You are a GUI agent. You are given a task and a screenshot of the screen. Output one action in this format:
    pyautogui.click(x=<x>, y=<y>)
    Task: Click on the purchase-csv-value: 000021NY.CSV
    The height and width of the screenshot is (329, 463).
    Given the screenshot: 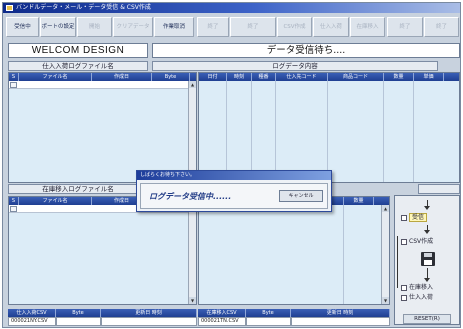 What is the action you would take?
    pyautogui.click(x=32, y=321)
    